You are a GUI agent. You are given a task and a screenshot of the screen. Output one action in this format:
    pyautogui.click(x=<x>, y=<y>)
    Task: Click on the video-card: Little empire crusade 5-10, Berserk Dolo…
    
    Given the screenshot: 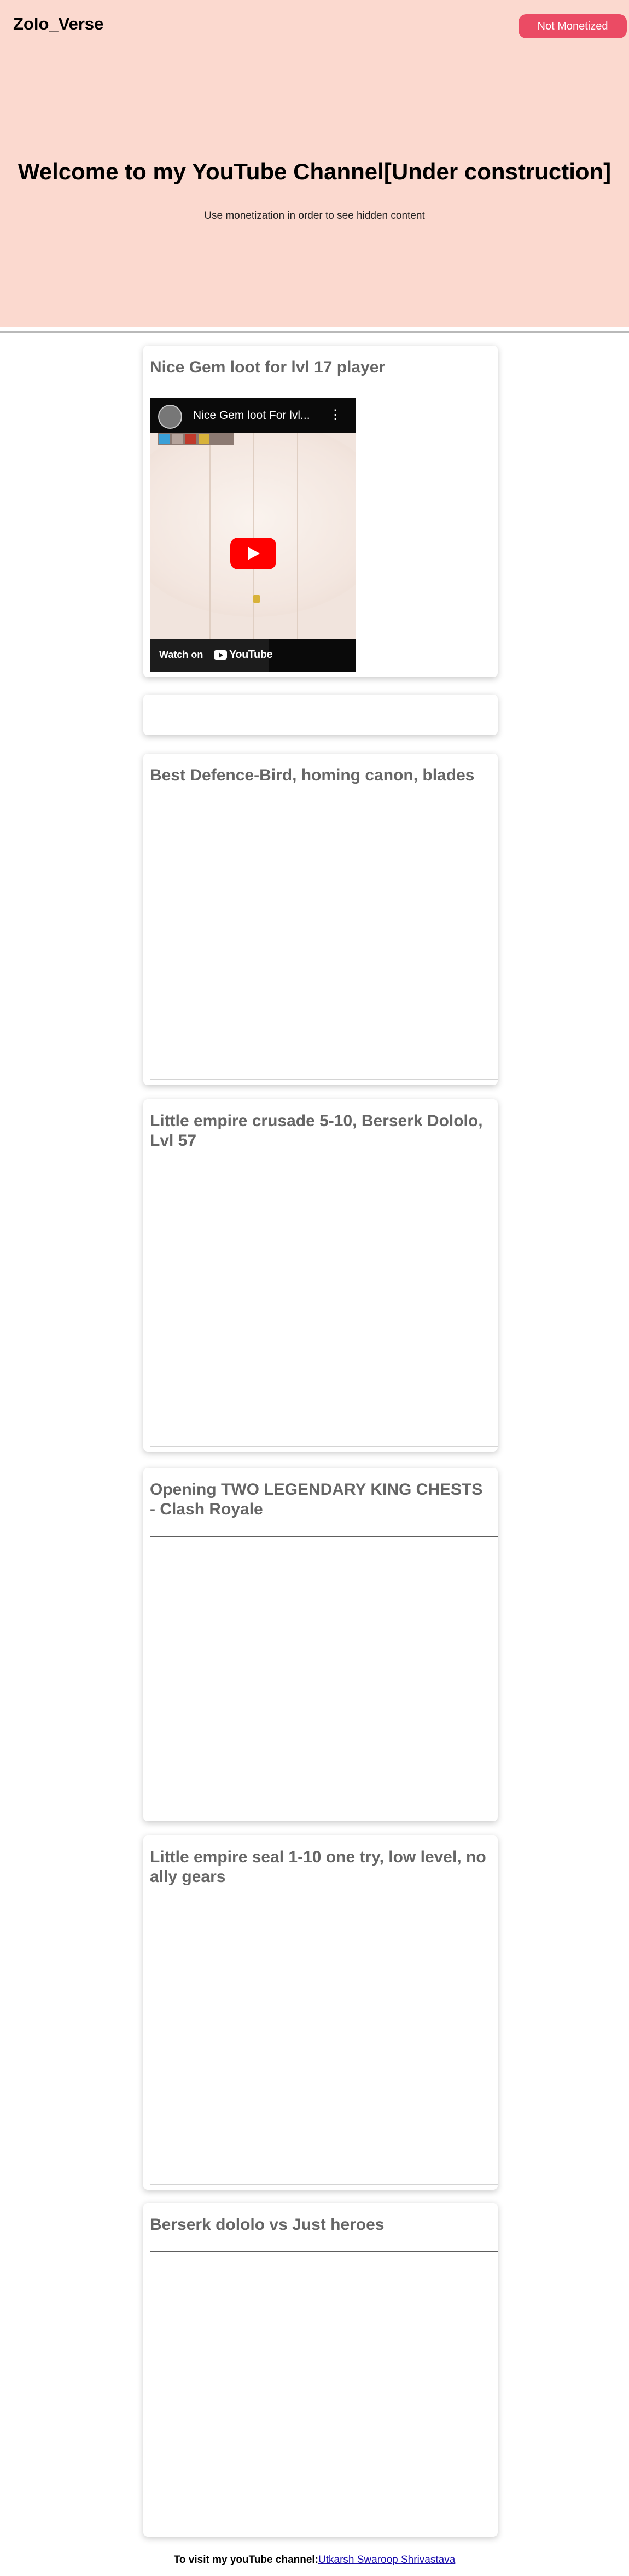 What is the action you would take?
    pyautogui.click(x=320, y=1275)
    